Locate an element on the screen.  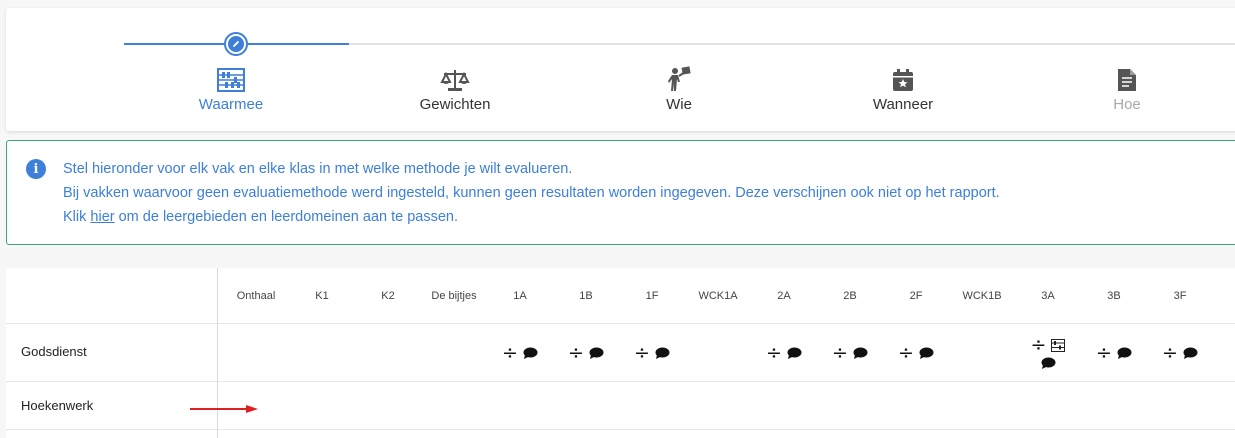
column-header: 3F is located at coordinates (1180, 295).